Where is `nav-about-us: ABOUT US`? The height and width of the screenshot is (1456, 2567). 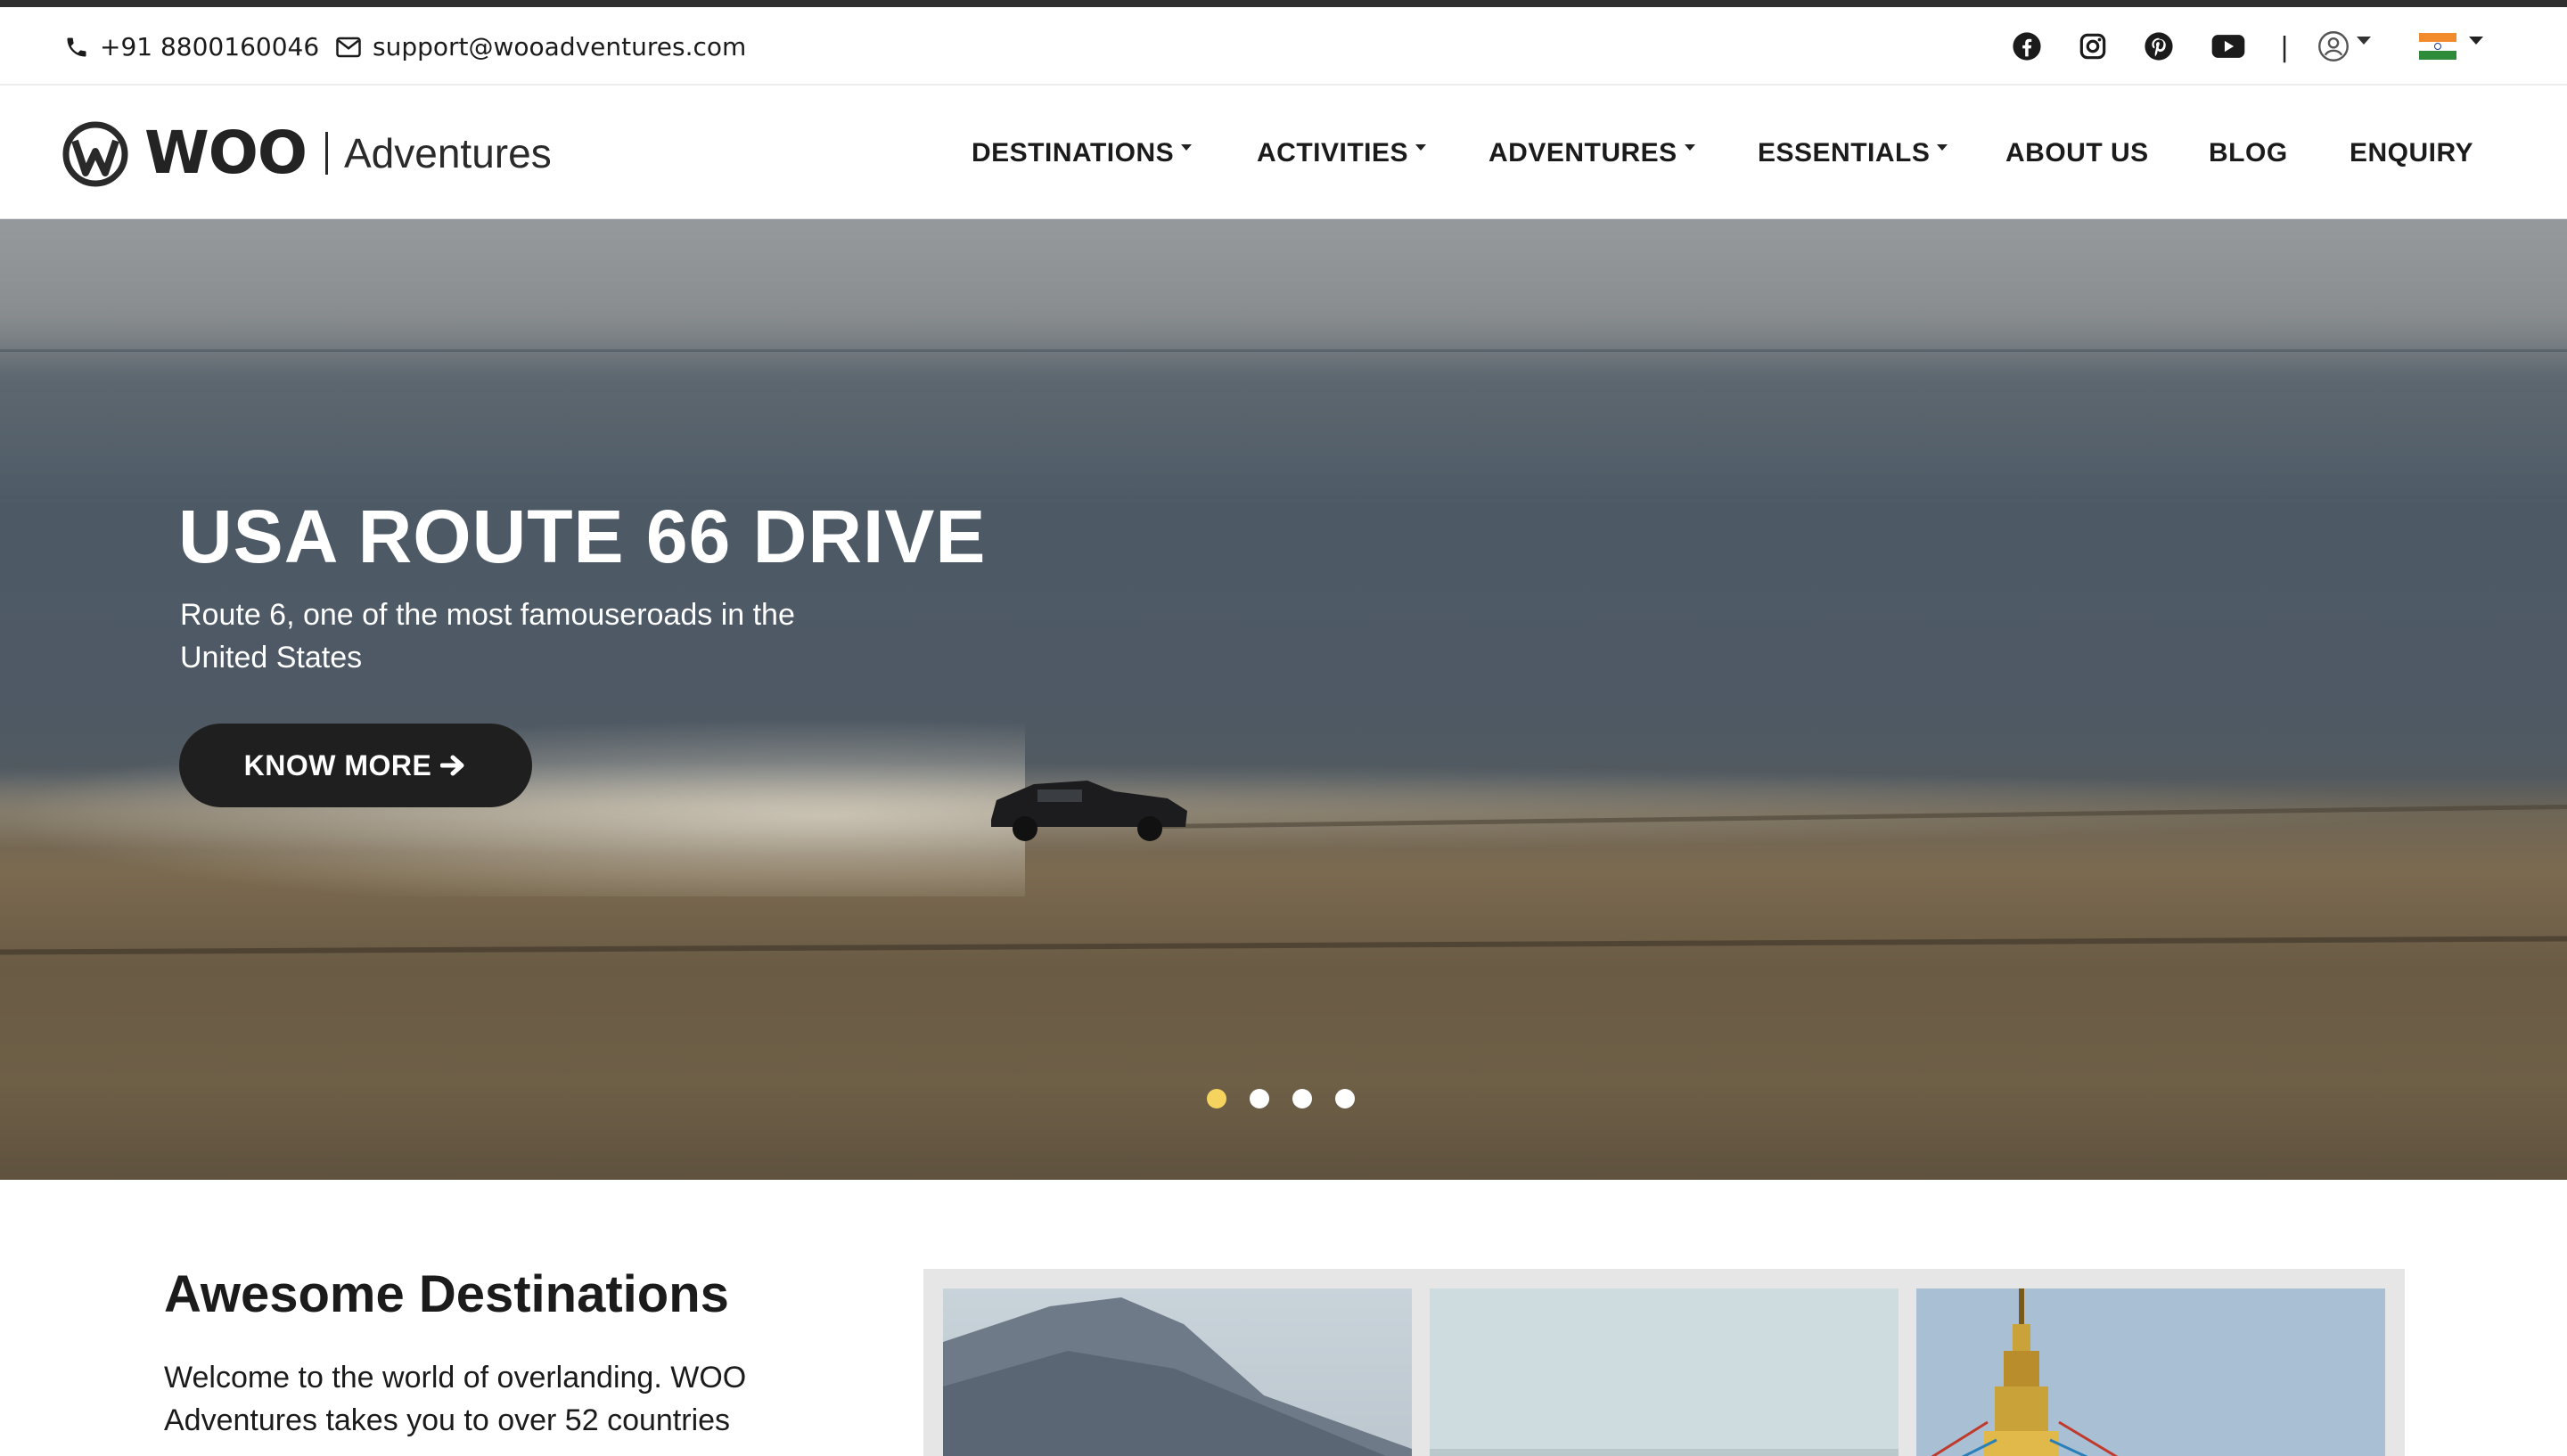
nav-about-us: ABOUT US is located at coordinates (2077, 153).